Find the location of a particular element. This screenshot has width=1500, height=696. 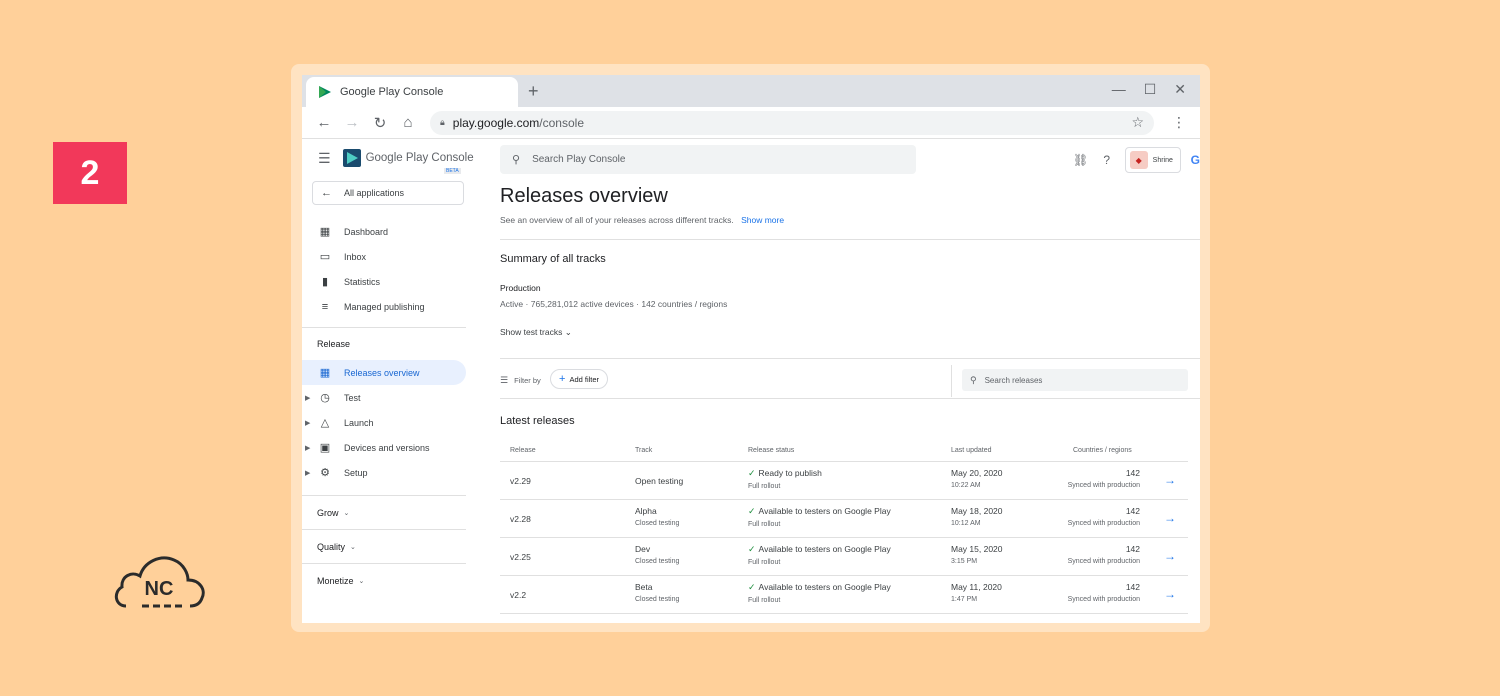

sidebar-group-monetize: Monetize ⌄ is located at coordinates (384, 580).